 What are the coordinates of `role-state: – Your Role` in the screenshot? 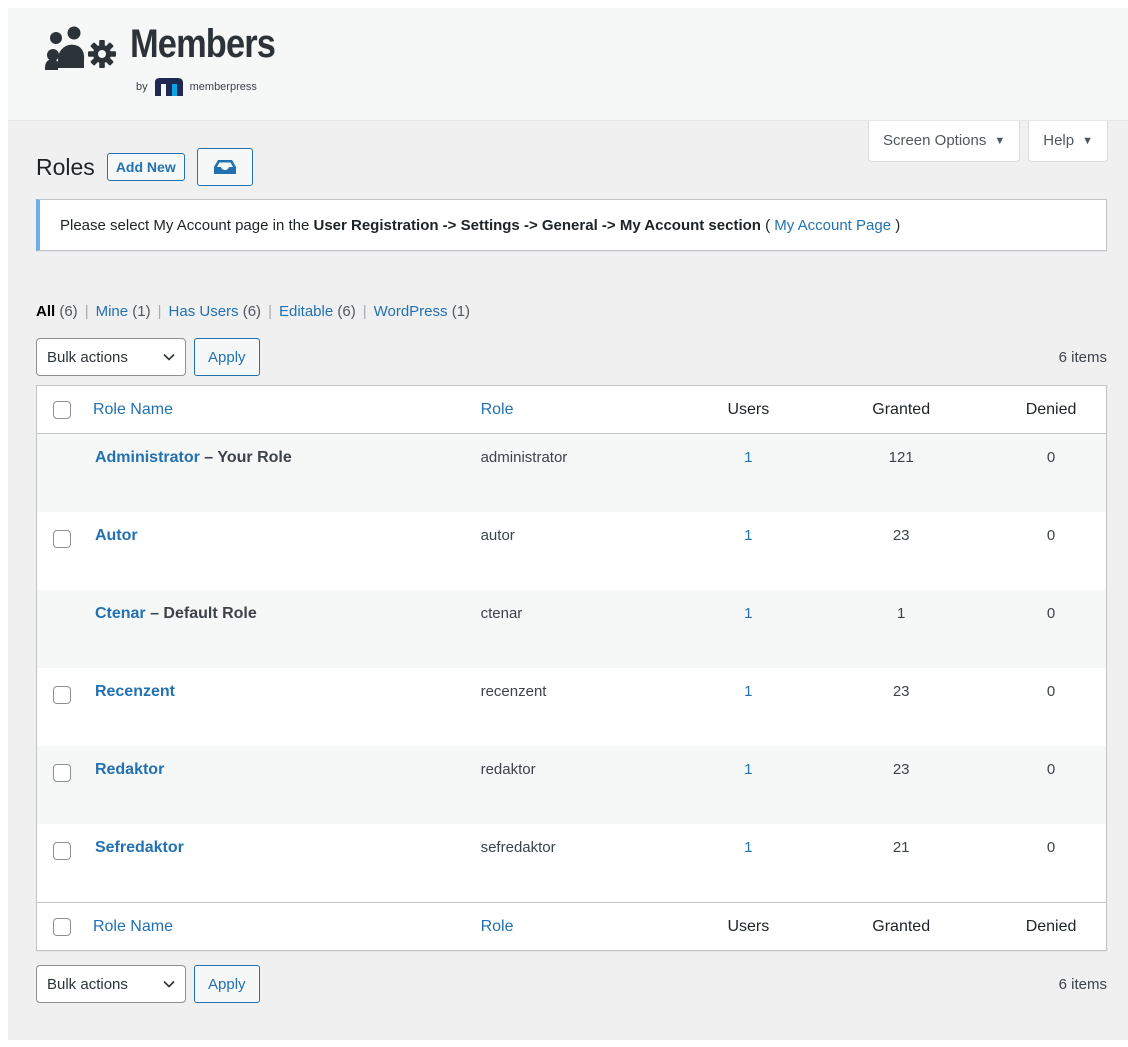 It's located at (245, 457).